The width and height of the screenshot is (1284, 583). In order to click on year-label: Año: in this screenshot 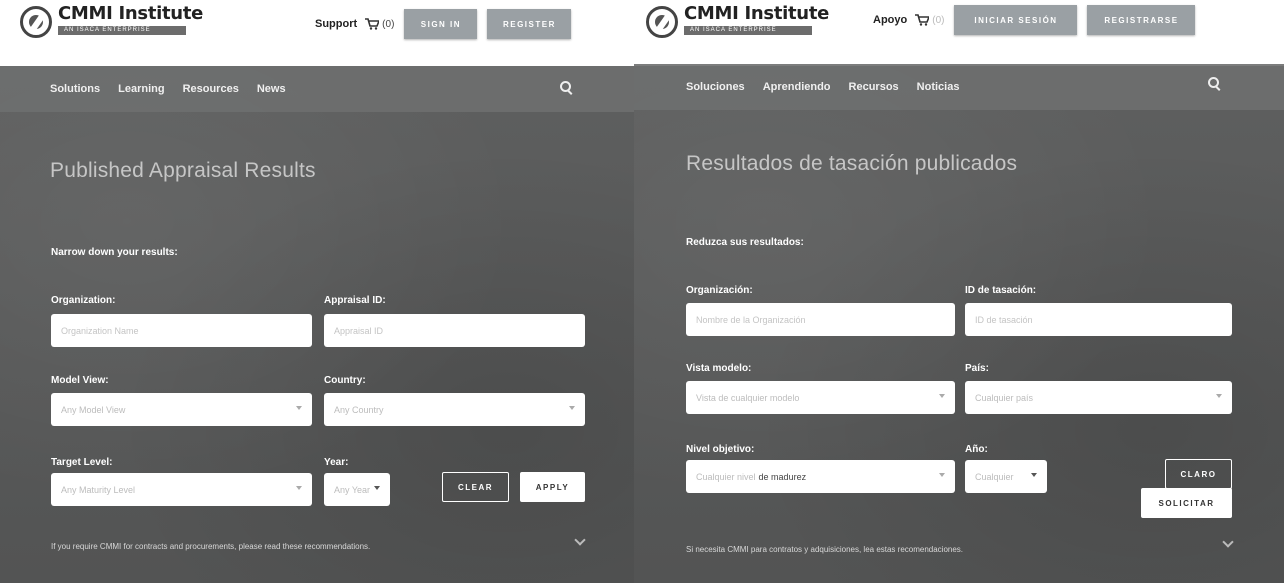, I will do `click(976, 449)`.